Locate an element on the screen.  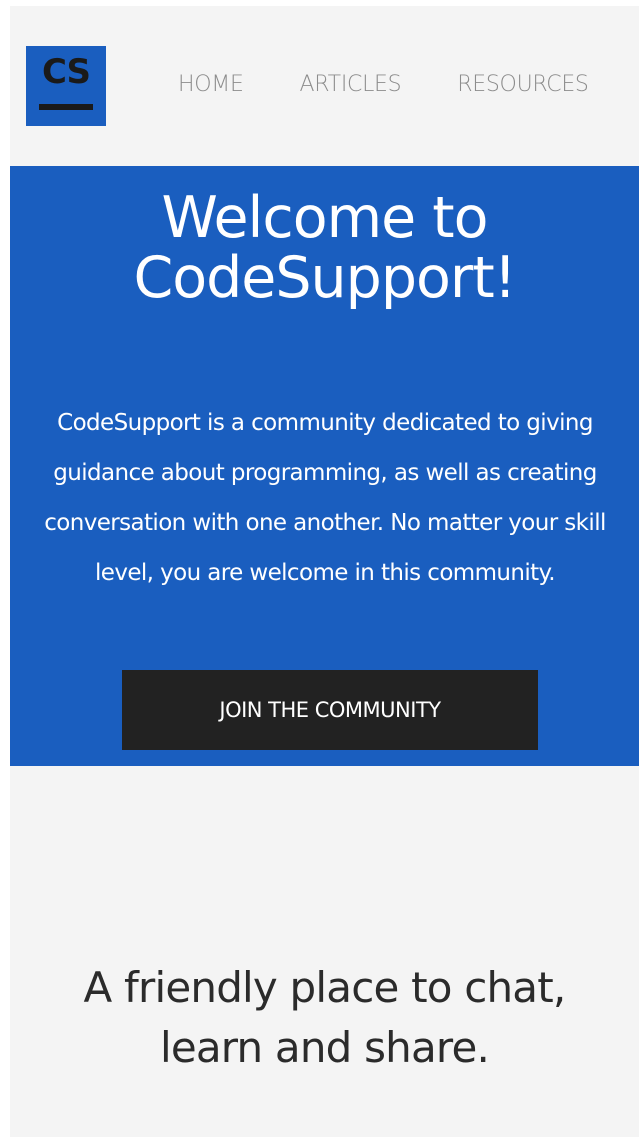
hero-title: Welcome to CodeSupport! is located at coordinates (324, 248).